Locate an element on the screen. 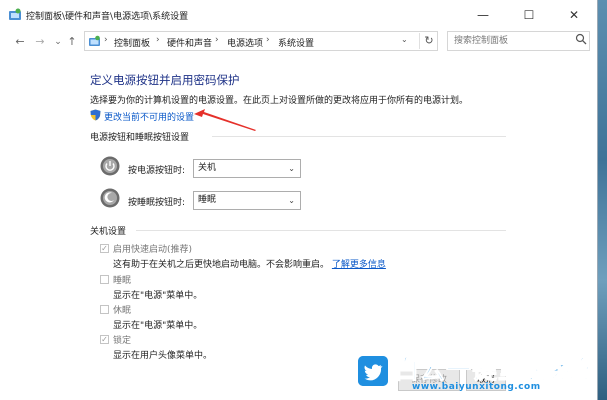 The image size is (607, 400). breadcrumb-system-settings: 系统设置 is located at coordinates (296, 42).